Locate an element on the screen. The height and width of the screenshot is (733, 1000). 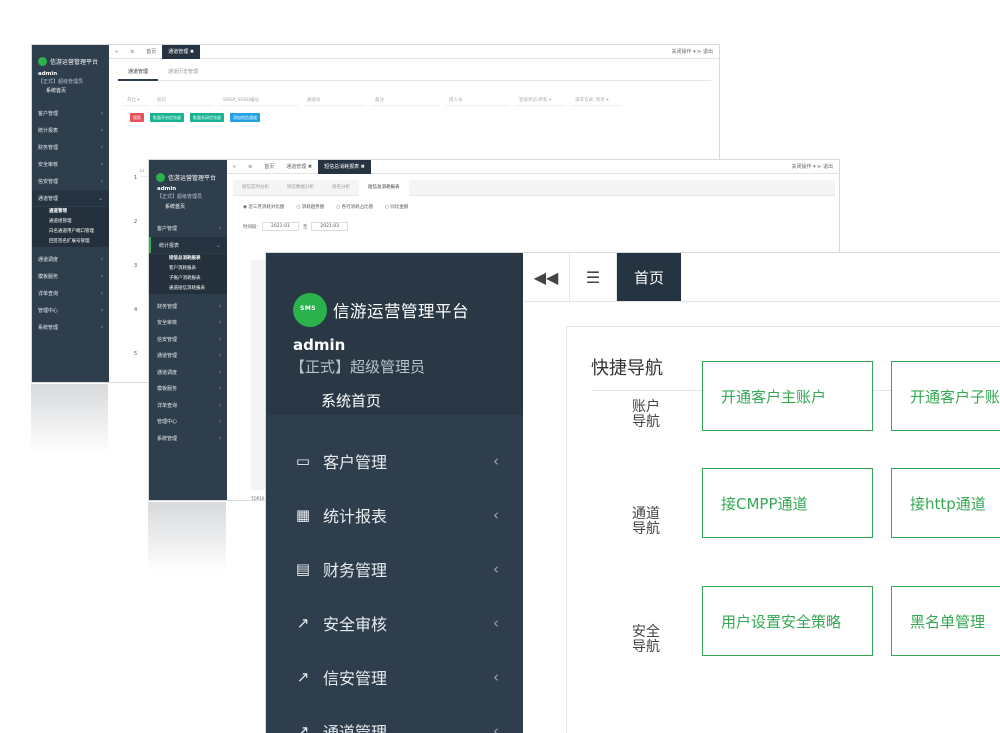
brand: 信游运营管理平台 is located at coordinates (68, 61).